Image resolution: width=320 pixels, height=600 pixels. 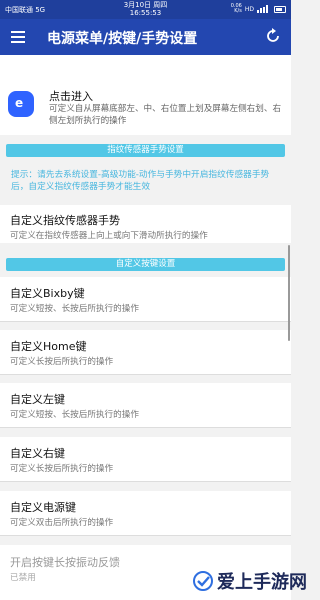 What do you see at coordinates (122, 39) in the screenshot?
I see `page-title: 电源菜单/按键/手势设置` at bounding box center [122, 39].